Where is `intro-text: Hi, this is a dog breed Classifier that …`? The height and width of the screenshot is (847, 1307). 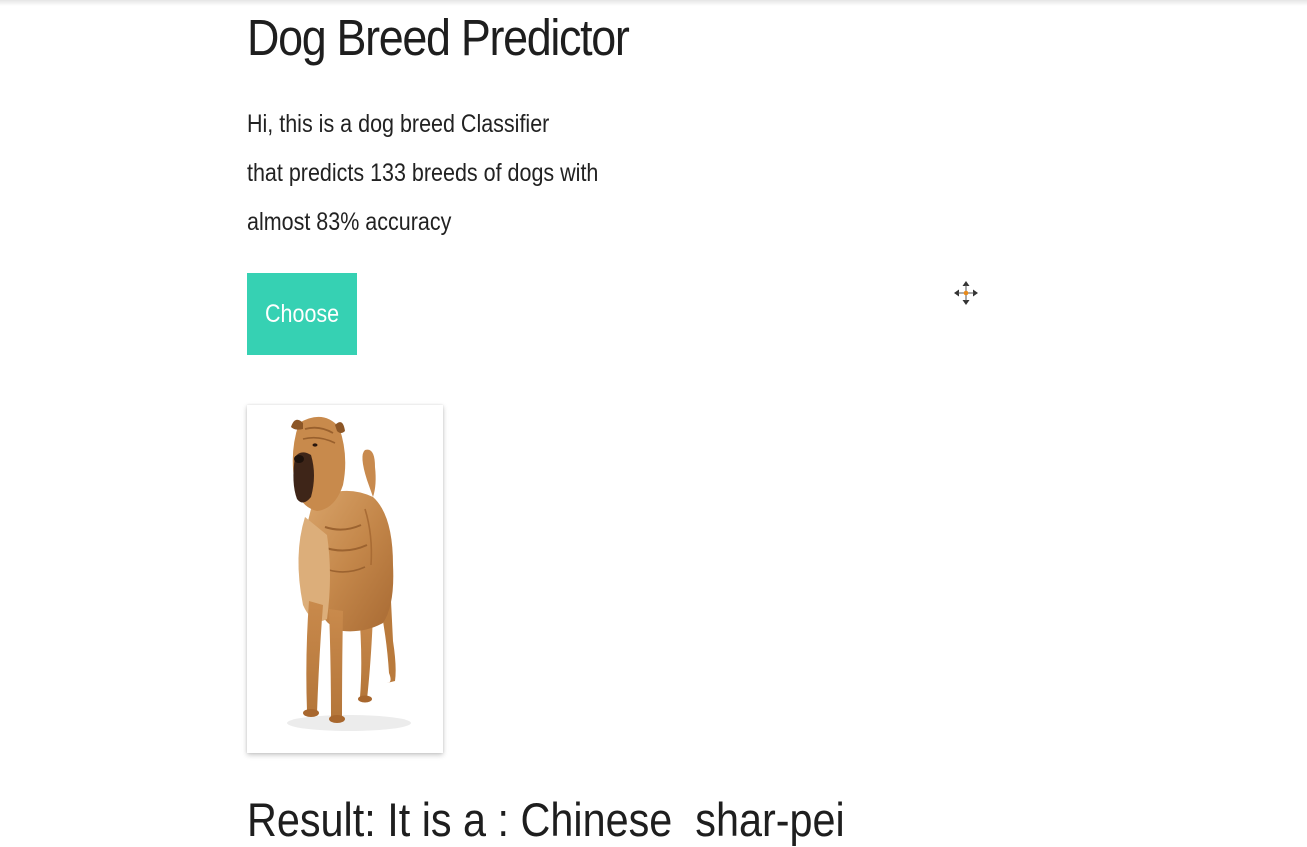
intro-text: Hi, this is a dog breed Classifier that … is located at coordinates (422, 173).